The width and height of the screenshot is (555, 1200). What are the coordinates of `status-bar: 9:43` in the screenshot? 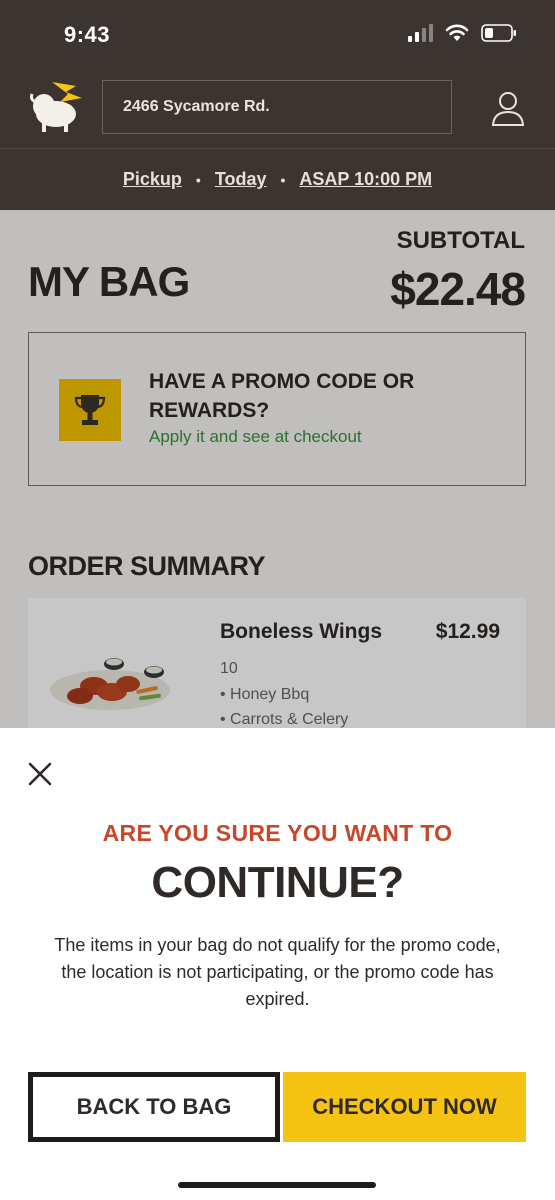 It's located at (277, 35).